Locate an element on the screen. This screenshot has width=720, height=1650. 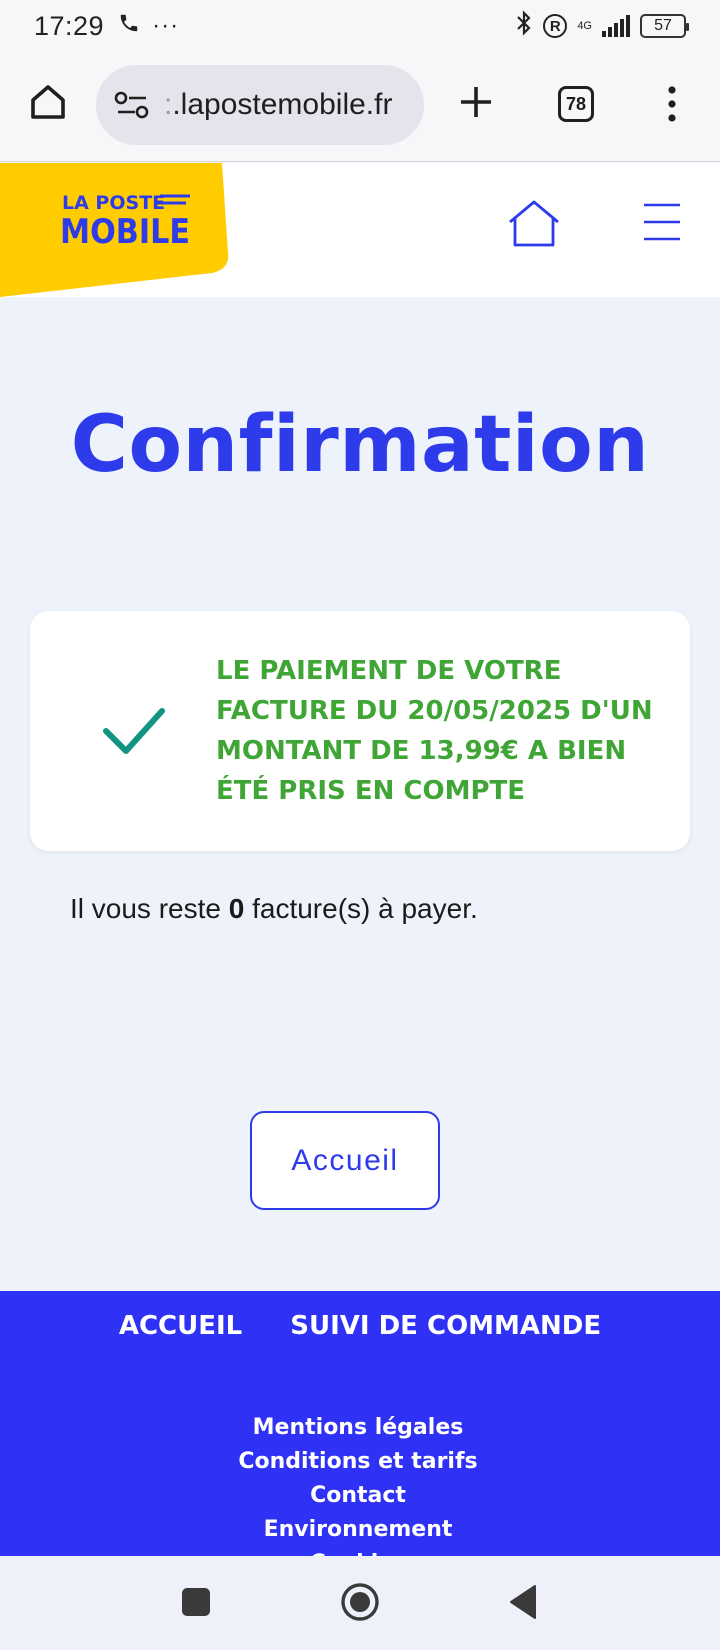
remaining-count: 0 is located at coordinates (236, 908).